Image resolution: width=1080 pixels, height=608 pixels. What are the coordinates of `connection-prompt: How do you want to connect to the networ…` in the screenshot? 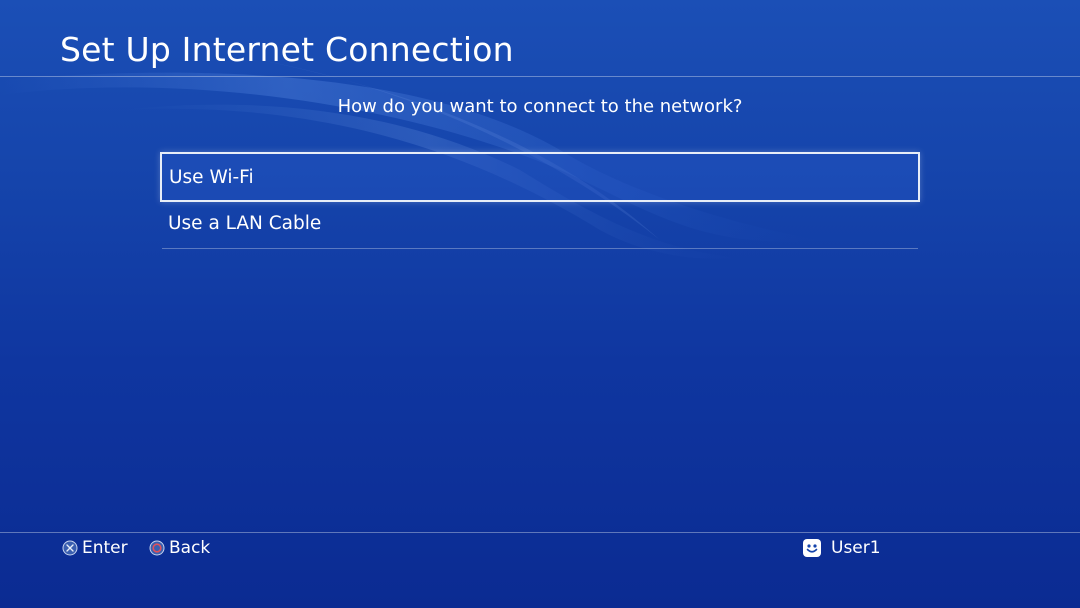 It's located at (540, 106).